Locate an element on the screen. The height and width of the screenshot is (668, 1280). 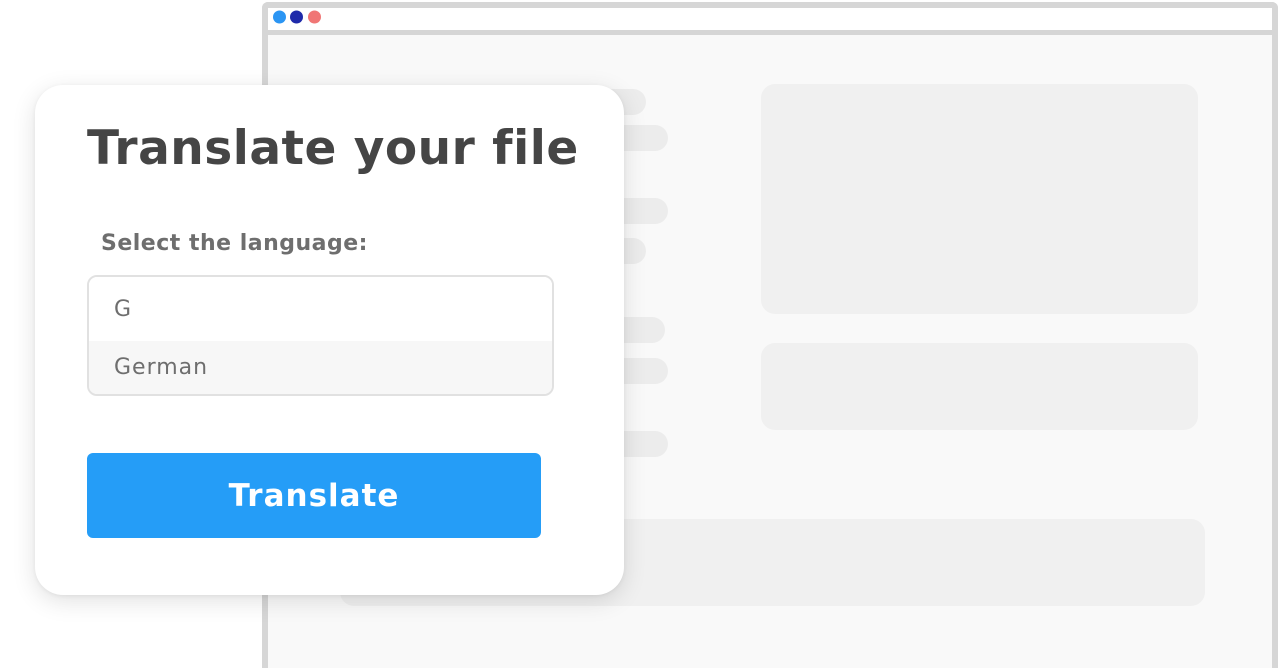
window-control-navy-icon is located at coordinates (296, 17).